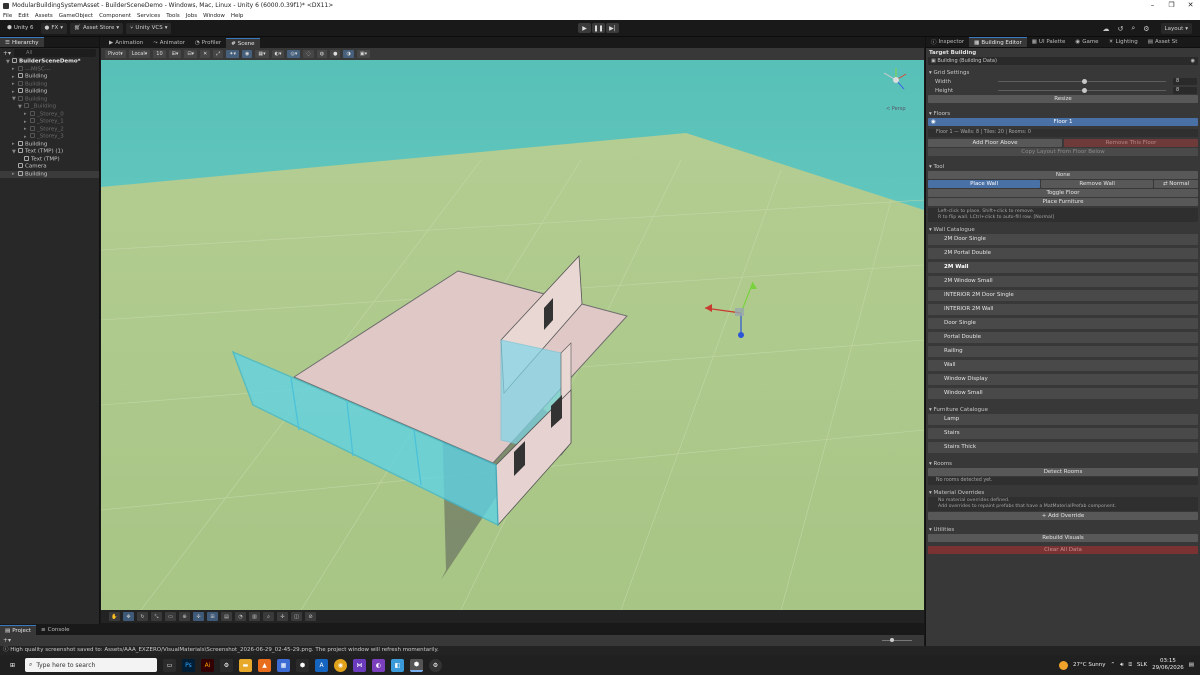 This screenshot has height=675, width=1200. What do you see at coordinates (169, 43) in the screenshot?
I see `tab-animator: ⤳ Animator` at bounding box center [169, 43].